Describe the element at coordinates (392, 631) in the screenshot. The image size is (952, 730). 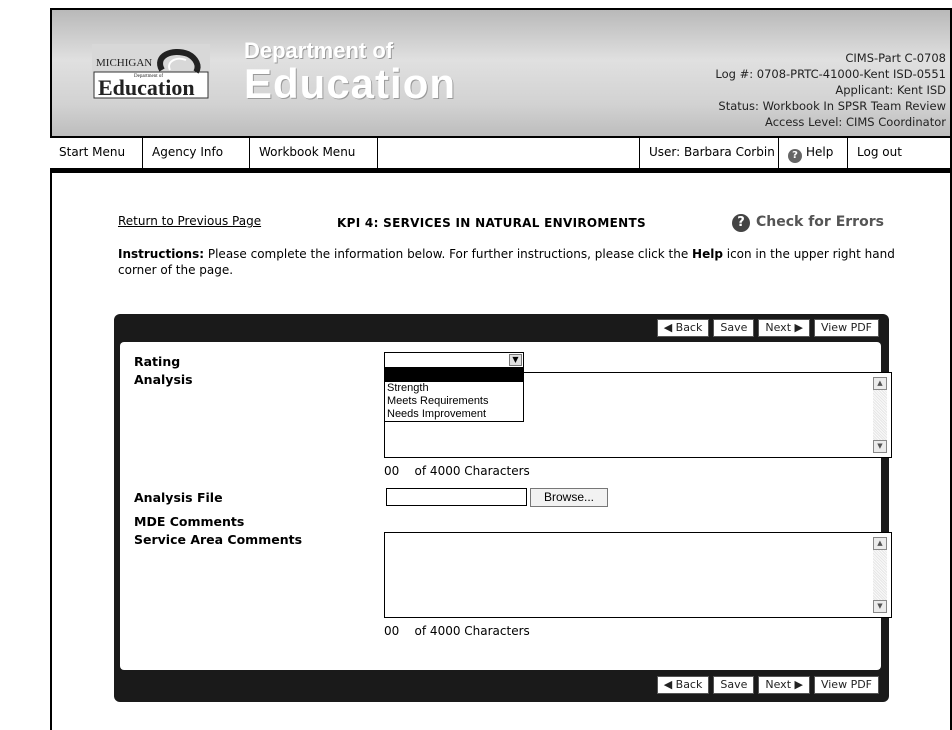
I see `service-count-value: 00` at that location.